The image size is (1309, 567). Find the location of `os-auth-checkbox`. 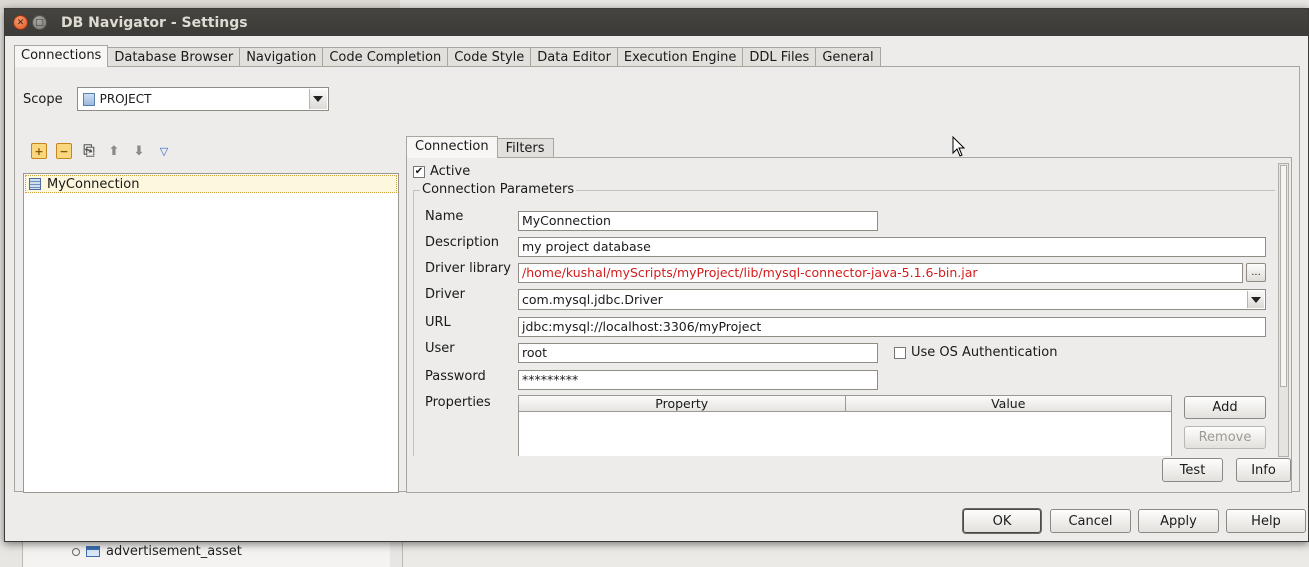

os-auth-checkbox is located at coordinates (900, 352).